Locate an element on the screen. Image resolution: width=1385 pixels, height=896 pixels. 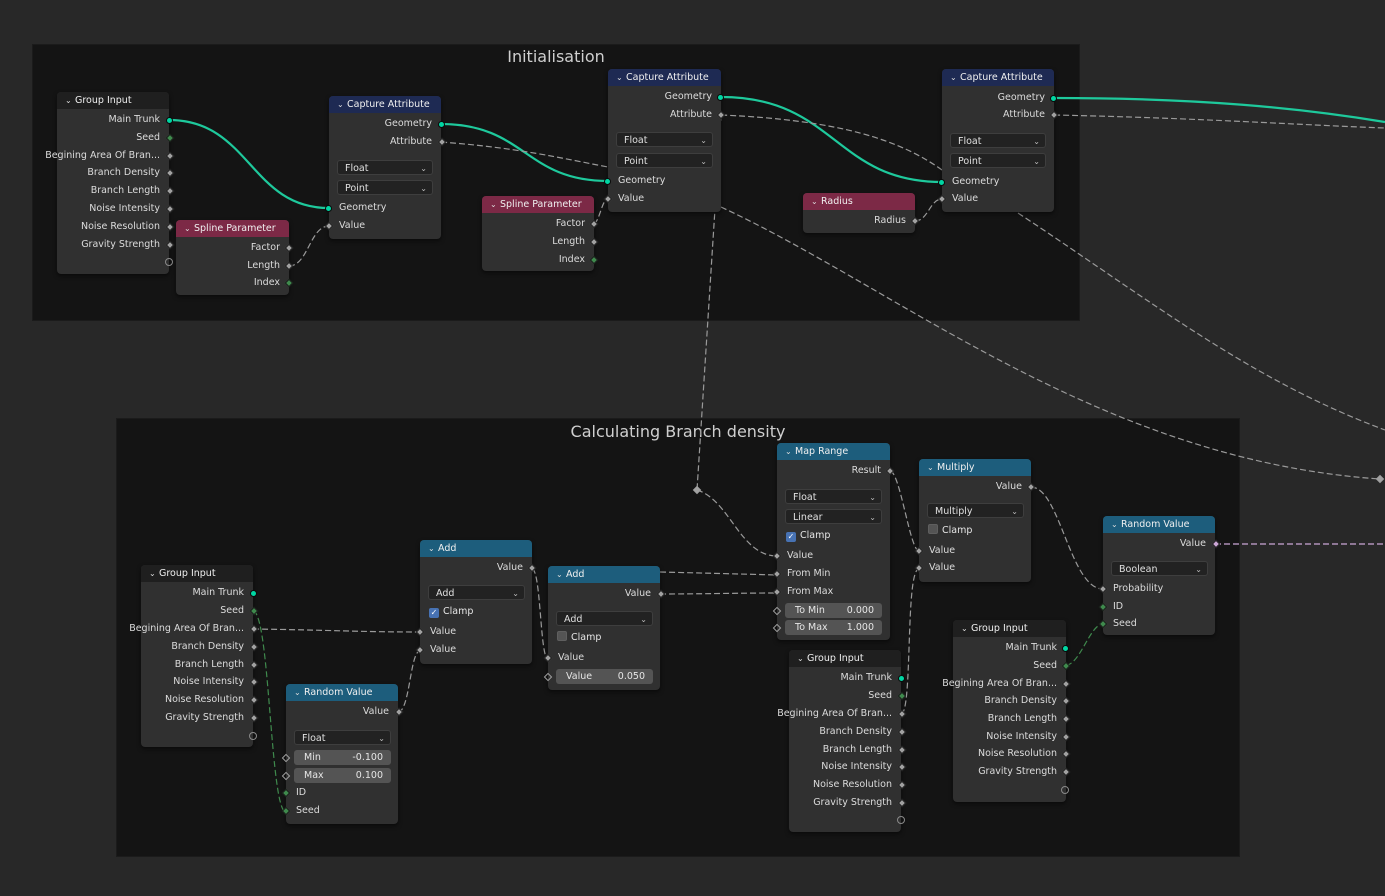
output-index: Index is located at coordinates (266, 282).